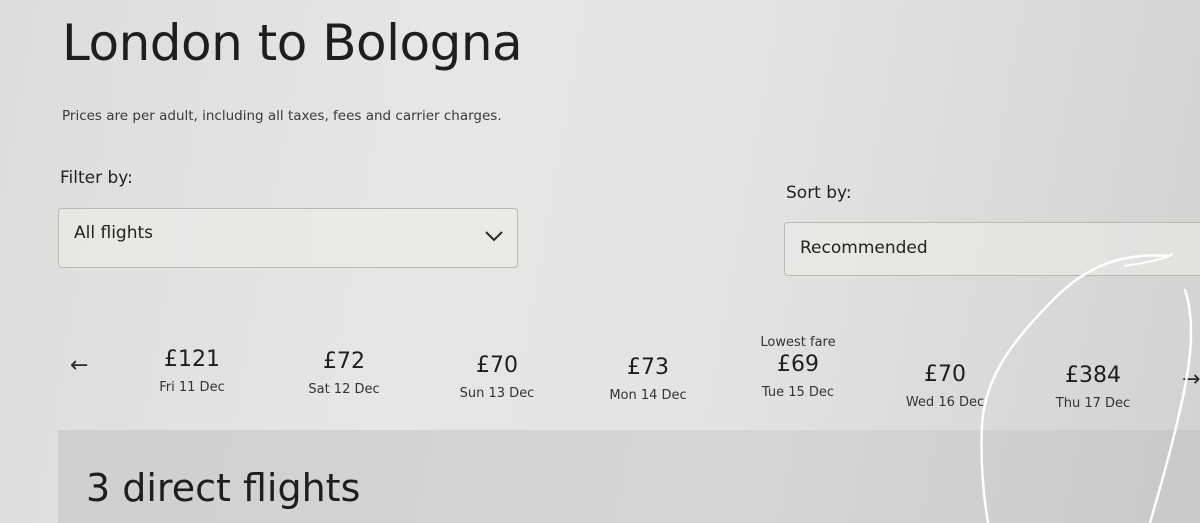 The height and width of the screenshot is (523, 1200). What do you see at coordinates (992, 249) in the screenshot?
I see `sort-select: Recommended` at bounding box center [992, 249].